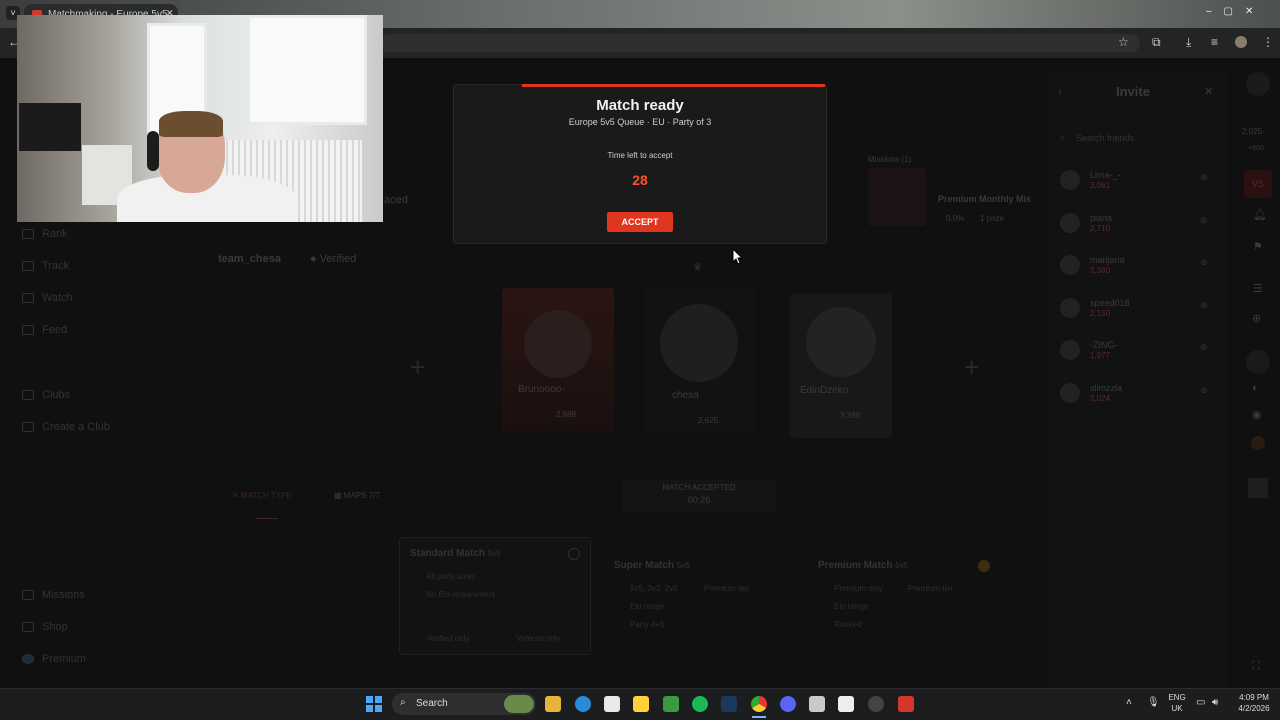  Describe the element at coordinates (1063, 137) in the screenshot. I see `search-icon: ⌕` at that location.